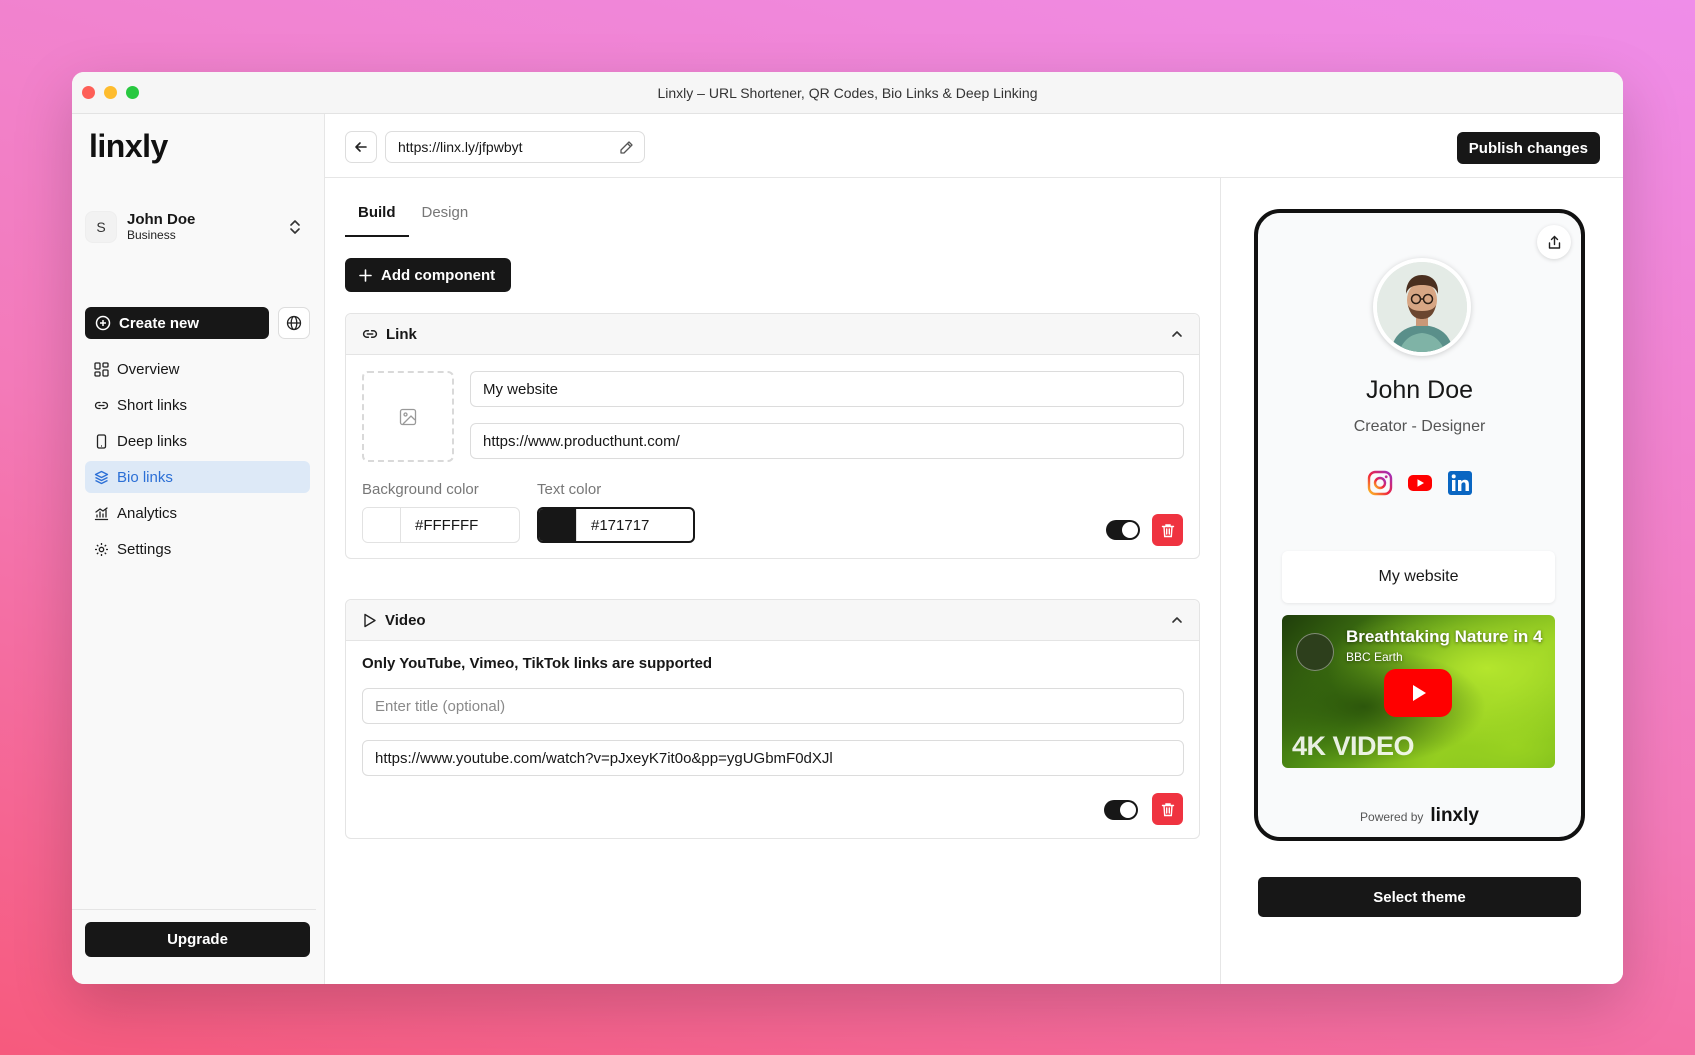 This screenshot has height=1055, width=1695. Describe the element at coordinates (103, 323) in the screenshot. I see `plus-circle-icon` at that location.